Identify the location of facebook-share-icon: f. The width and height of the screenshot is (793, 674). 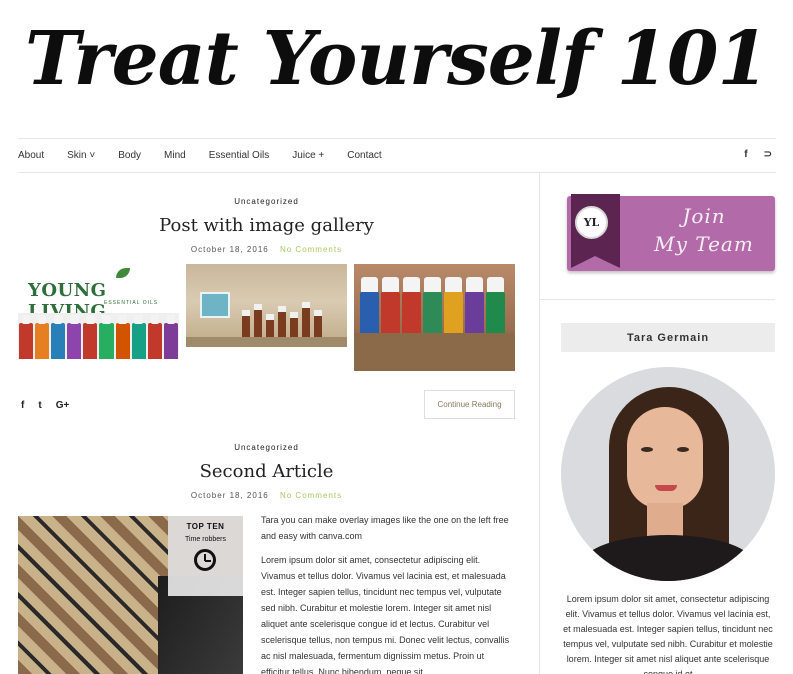
(22, 405).